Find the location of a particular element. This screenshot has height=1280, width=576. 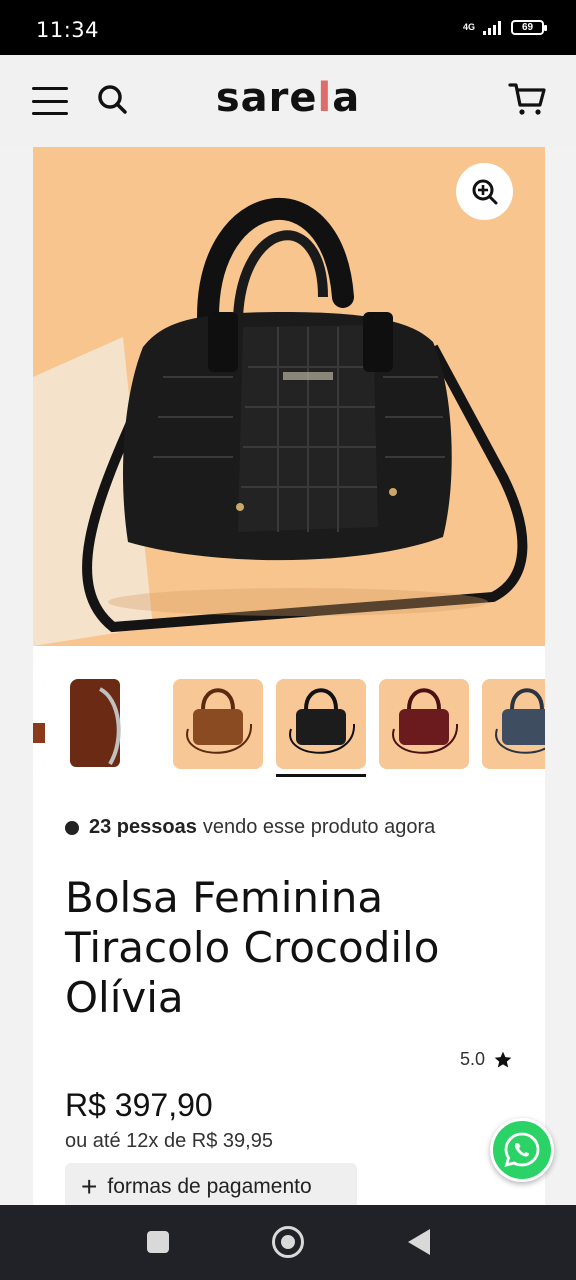

network-type: 4G is located at coordinates (468, 27).